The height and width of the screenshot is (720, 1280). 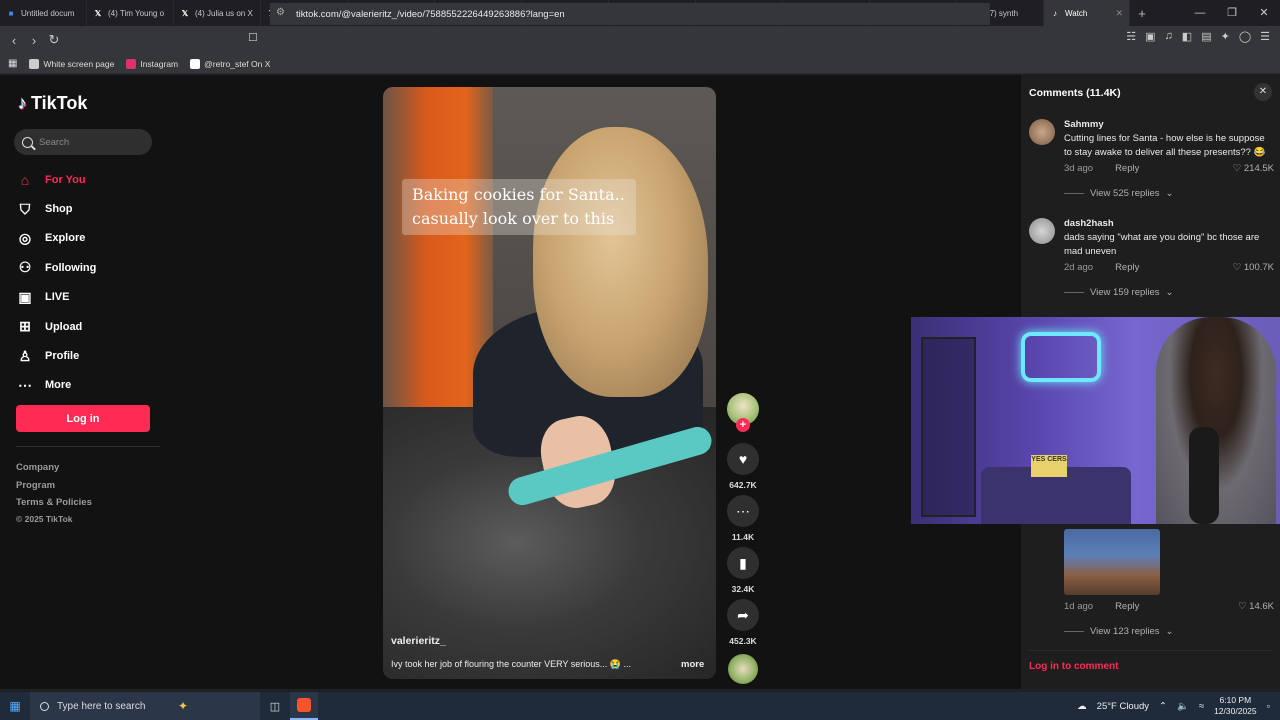 What do you see at coordinates (1119, 13) in the screenshot?
I see `close-tab-icon: ✕` at bounding box center [1119, 13].